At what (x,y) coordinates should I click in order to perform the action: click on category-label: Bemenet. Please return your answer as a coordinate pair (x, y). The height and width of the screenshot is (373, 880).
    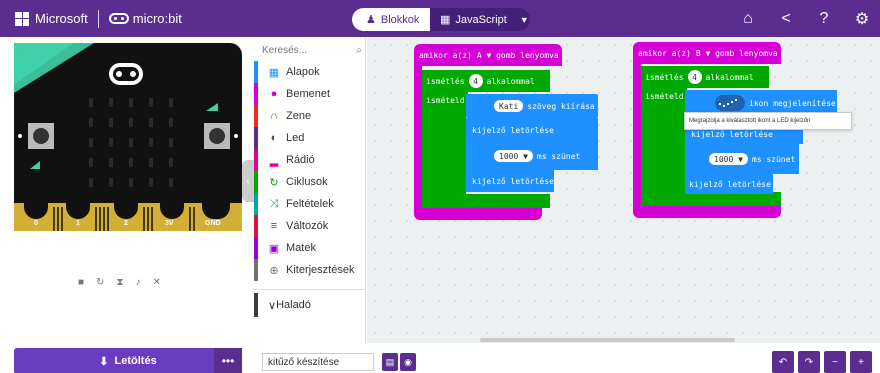
    Looking at the image, I should click on (308, 94).